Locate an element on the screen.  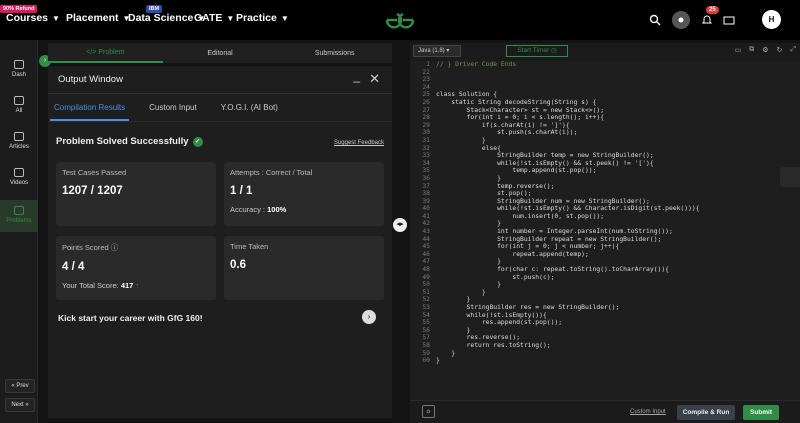
minimize-icon: _ is located at coordinates (356, 76).